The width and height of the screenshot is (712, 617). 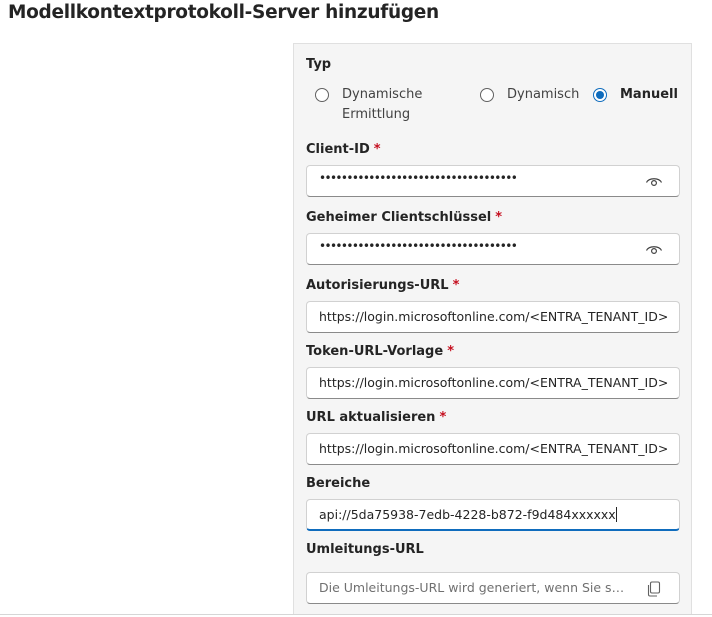 I want to click on refresh-url-label-text: URL aktualisieren, so click(x=371, y=417).